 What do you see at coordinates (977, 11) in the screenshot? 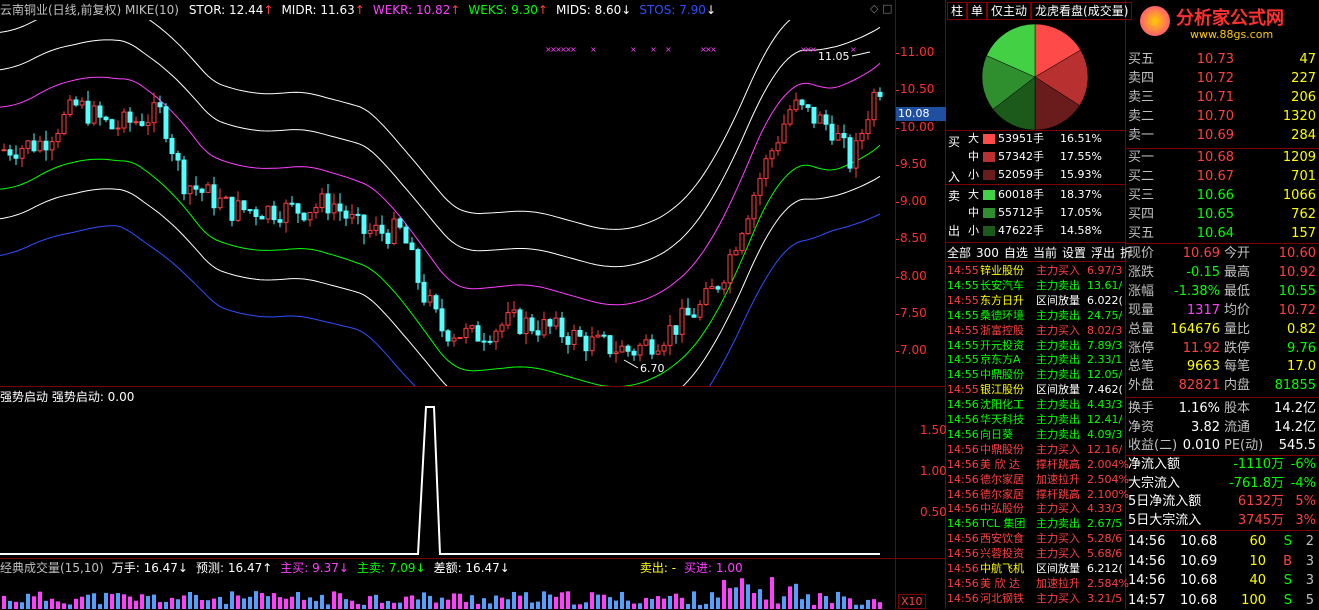
I see `top-tab-1: 单` at bounding box center [977, 11].